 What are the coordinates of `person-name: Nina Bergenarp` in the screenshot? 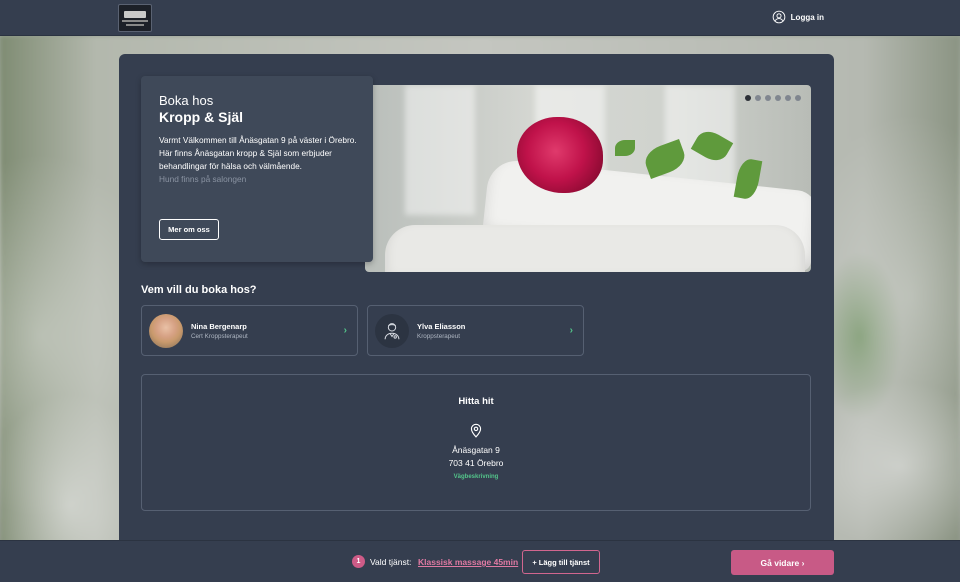 It's located at (219, 326).